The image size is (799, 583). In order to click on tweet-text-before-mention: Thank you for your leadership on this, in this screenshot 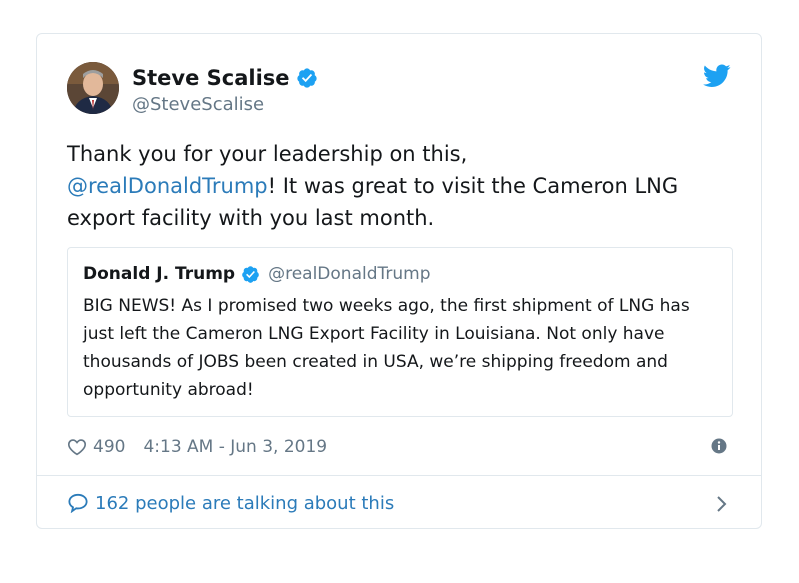, I will do `click(267, 154)`.